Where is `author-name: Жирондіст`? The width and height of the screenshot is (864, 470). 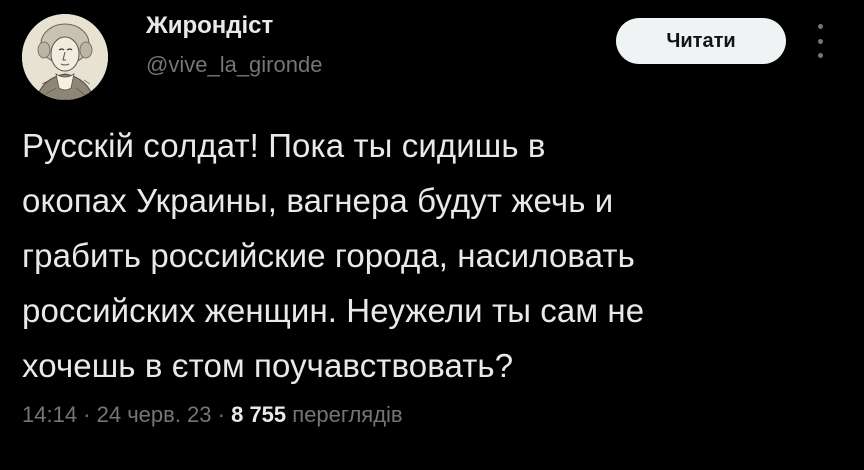
author-name: Жирондіст is located at coordinates (209, 26).